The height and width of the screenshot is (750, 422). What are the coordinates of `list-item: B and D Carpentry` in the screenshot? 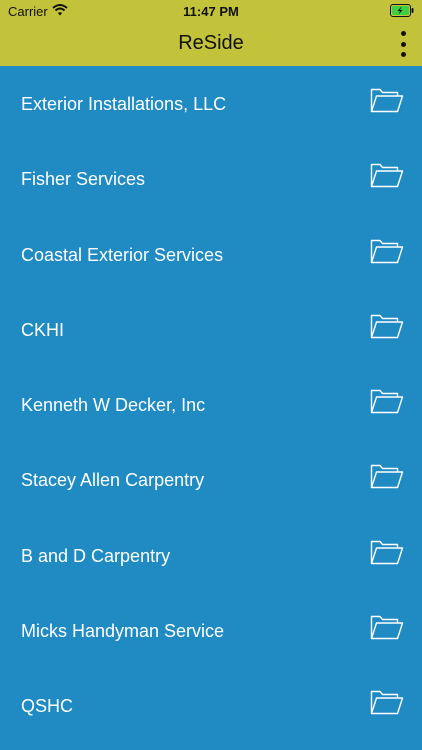 It's located at (211, 555).